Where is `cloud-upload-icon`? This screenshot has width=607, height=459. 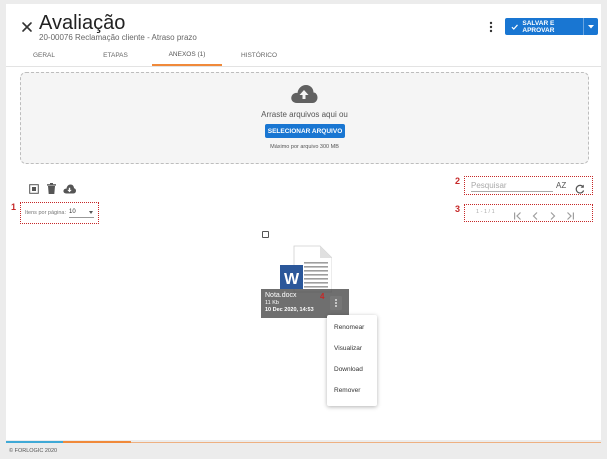
cloud-upload-icon is located at coordinates (304, 96).